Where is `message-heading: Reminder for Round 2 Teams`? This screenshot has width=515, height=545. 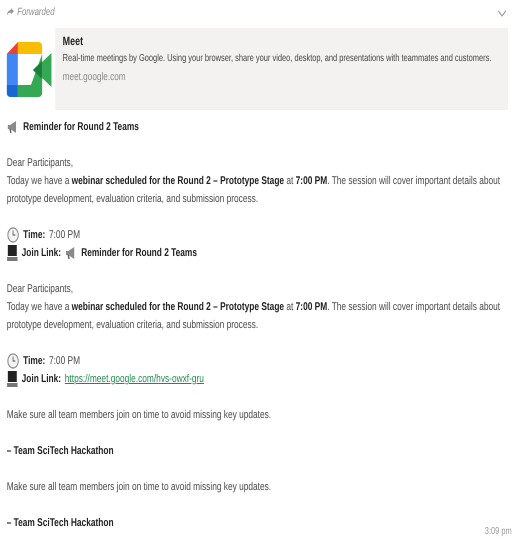
message-heading: Reminder for Round 2 Teams is located at coordinates (81, 127).